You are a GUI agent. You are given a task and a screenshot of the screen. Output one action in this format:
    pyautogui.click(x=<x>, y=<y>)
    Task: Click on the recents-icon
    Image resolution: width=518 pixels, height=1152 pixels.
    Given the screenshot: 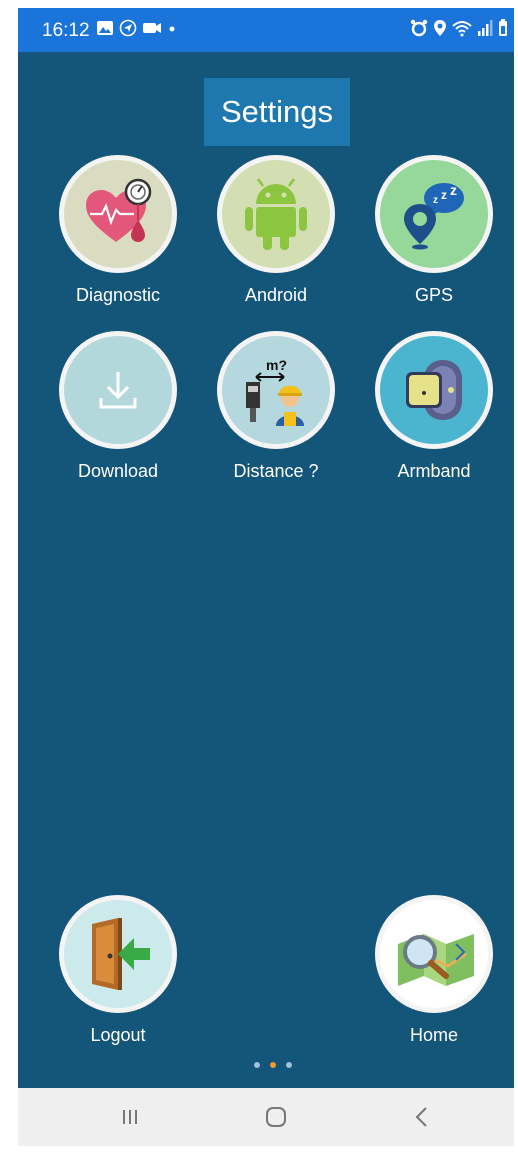 What is the action you would take?
    pyautogui.click(x=130, y=1117)
    